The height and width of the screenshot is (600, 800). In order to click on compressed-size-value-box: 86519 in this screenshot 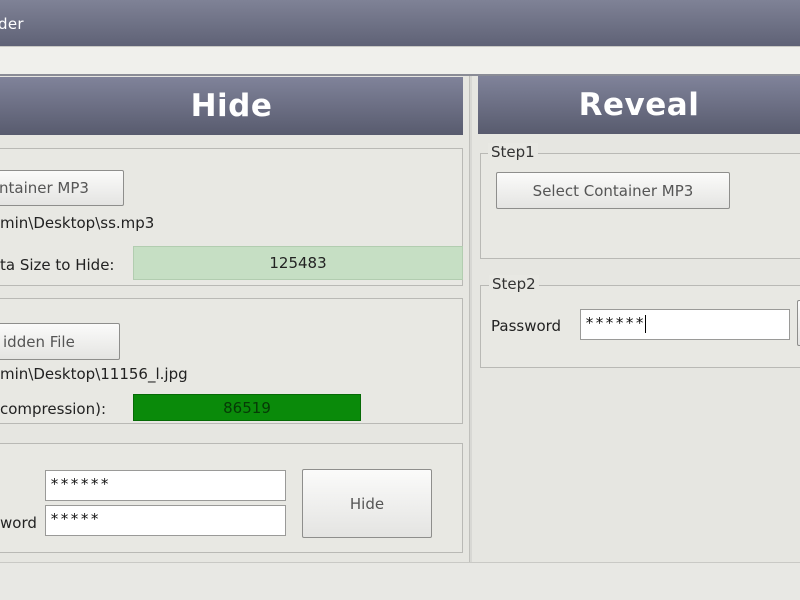, I will do `click(247, 407)`.